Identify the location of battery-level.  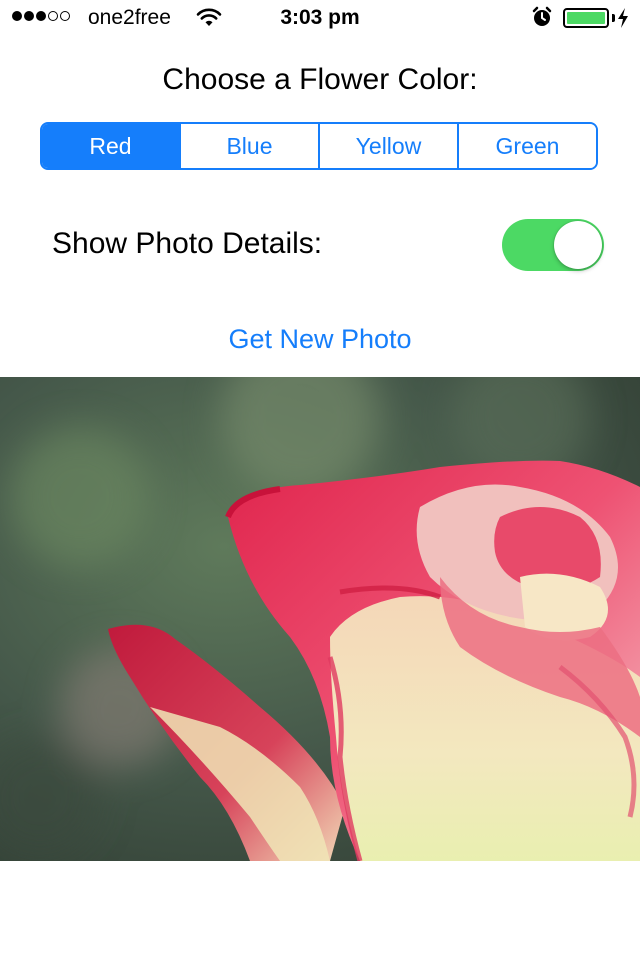
(586, 18).